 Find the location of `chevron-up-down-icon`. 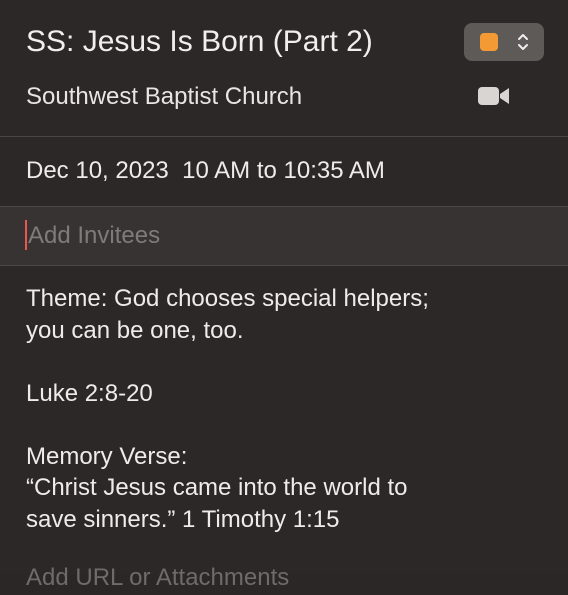

chevron-up-down-icon is located at coordinates (523, 42).